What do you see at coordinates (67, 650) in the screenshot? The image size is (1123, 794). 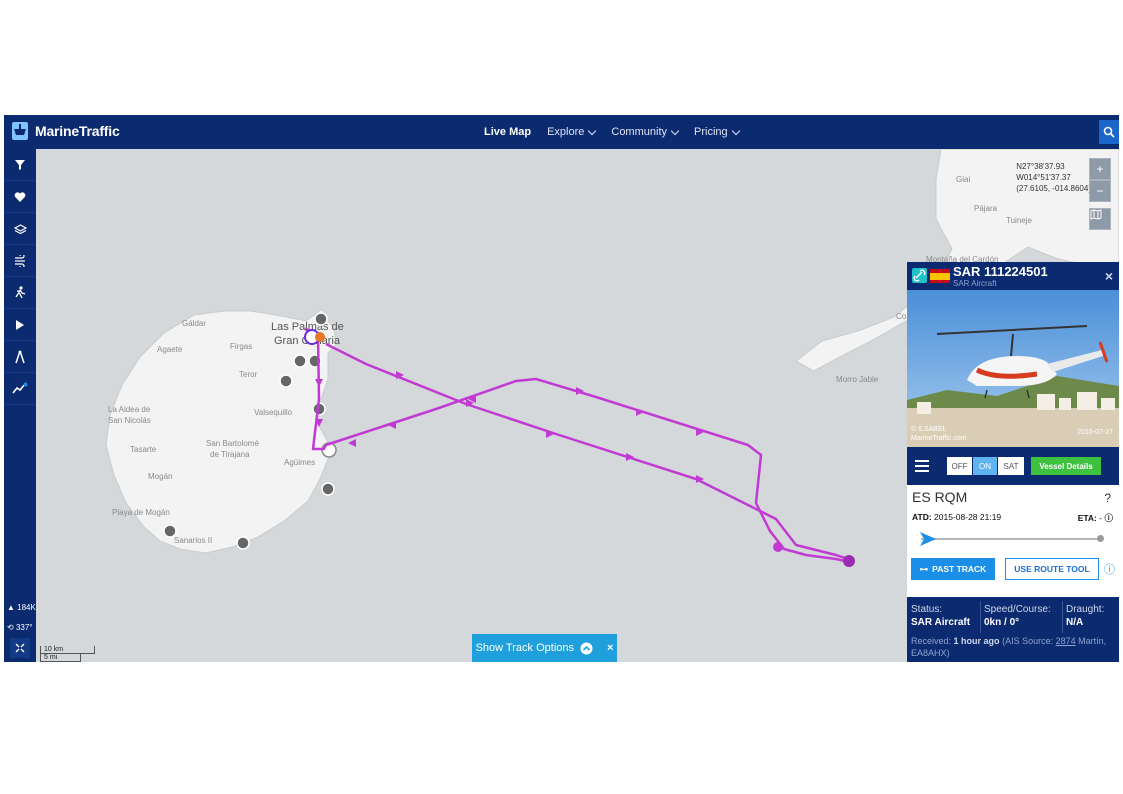 I see `scale-km: 10 km` at bounding box center [67, 650].